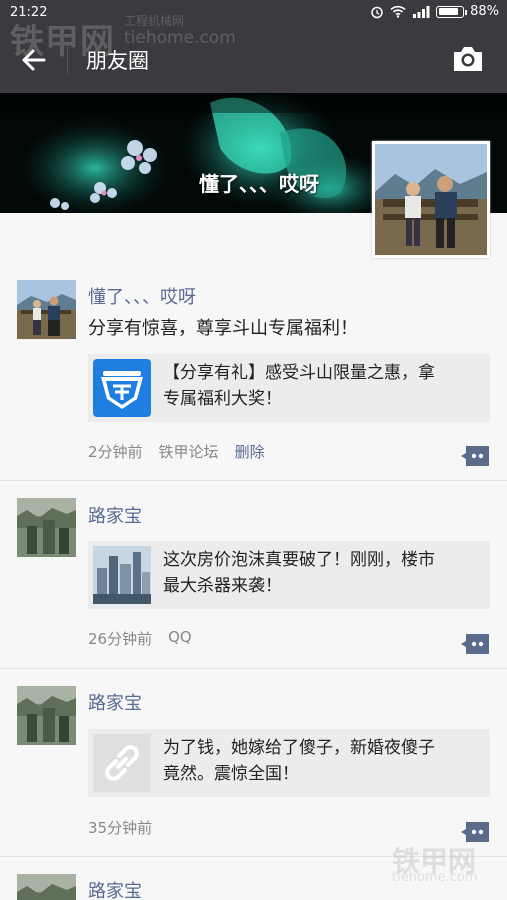 The image size is (507, 900). I want to click on link-icon, so click(122, 763).